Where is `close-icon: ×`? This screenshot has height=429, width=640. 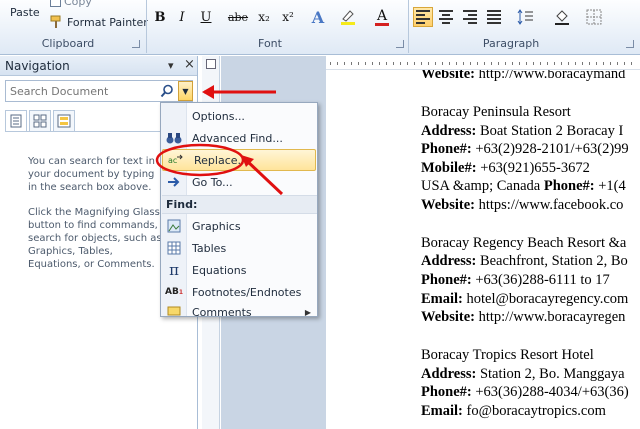
close-icon: × is located at coordinates (189, 64).